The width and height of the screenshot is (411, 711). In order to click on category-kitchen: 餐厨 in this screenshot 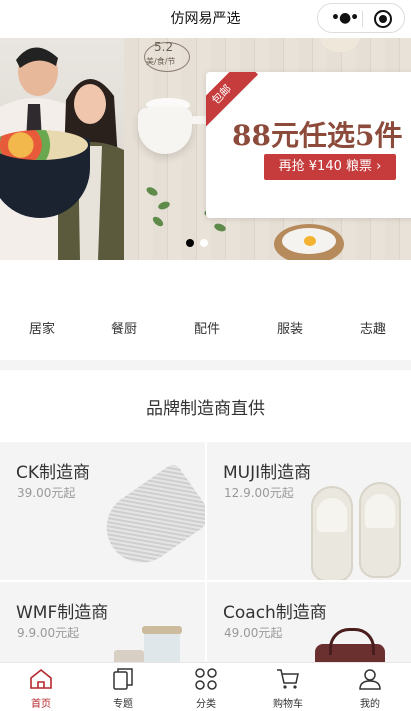, I will do `click(124, 327)`.